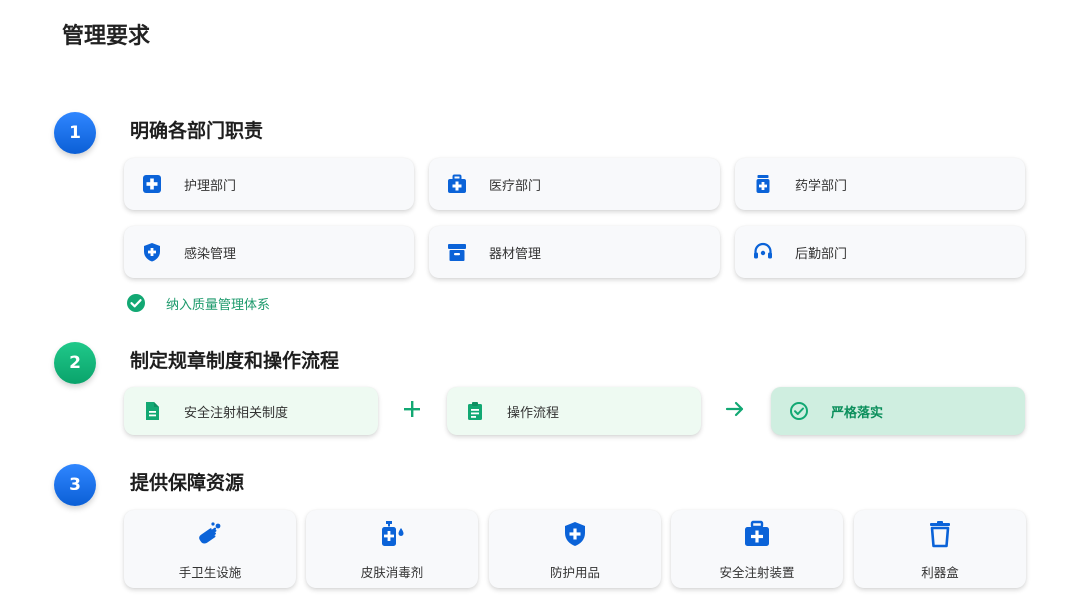 This screenshot has height=608, width=1080. Describe the element at coordinates (152, 184) in the screenshot. I see `medical-plus-icon` at that location.